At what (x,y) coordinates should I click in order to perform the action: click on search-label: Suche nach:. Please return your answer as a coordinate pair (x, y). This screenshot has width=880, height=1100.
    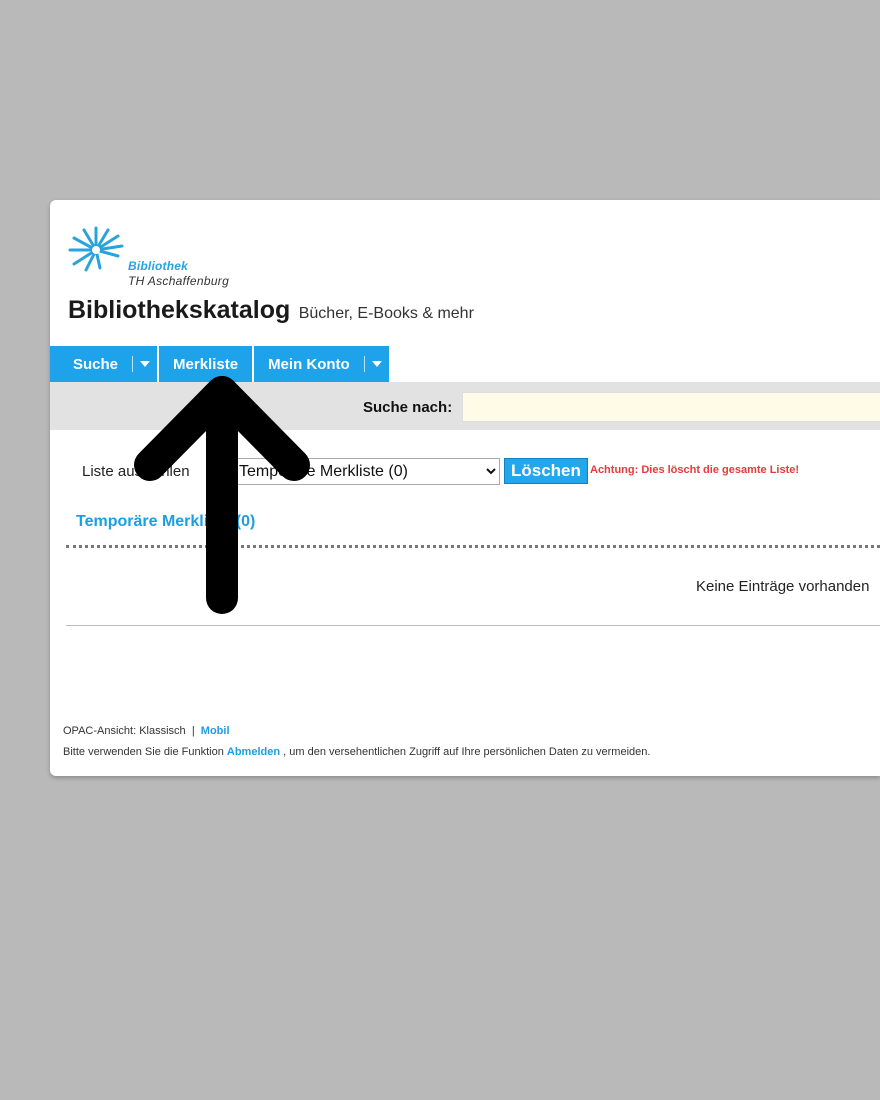
    Looking at the image, I should click on (408, 407).